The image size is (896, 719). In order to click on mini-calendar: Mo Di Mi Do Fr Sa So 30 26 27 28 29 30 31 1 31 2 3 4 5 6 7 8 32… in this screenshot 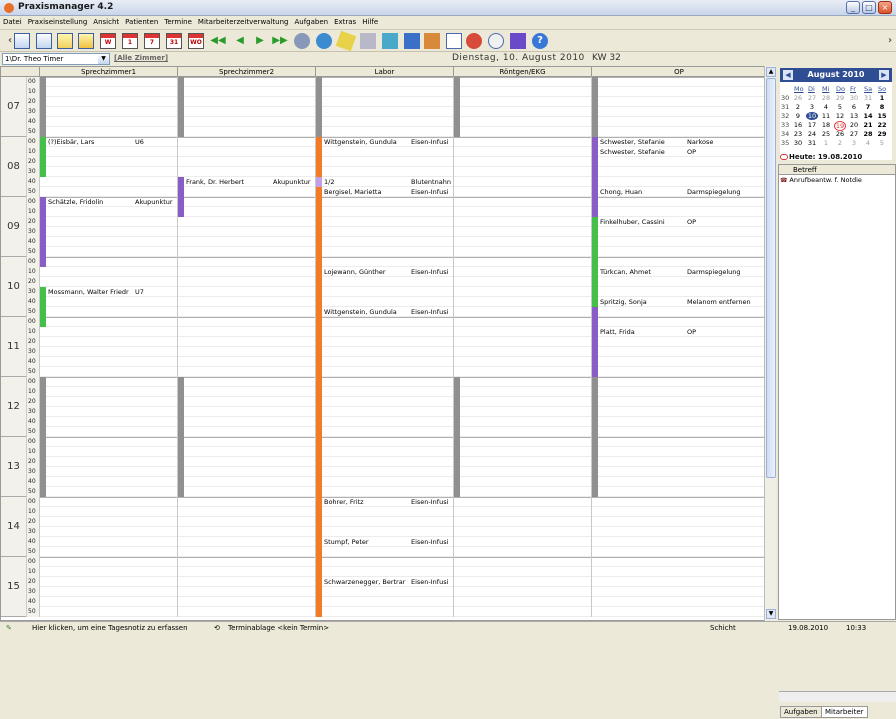, I will do `click(836, 121)`.